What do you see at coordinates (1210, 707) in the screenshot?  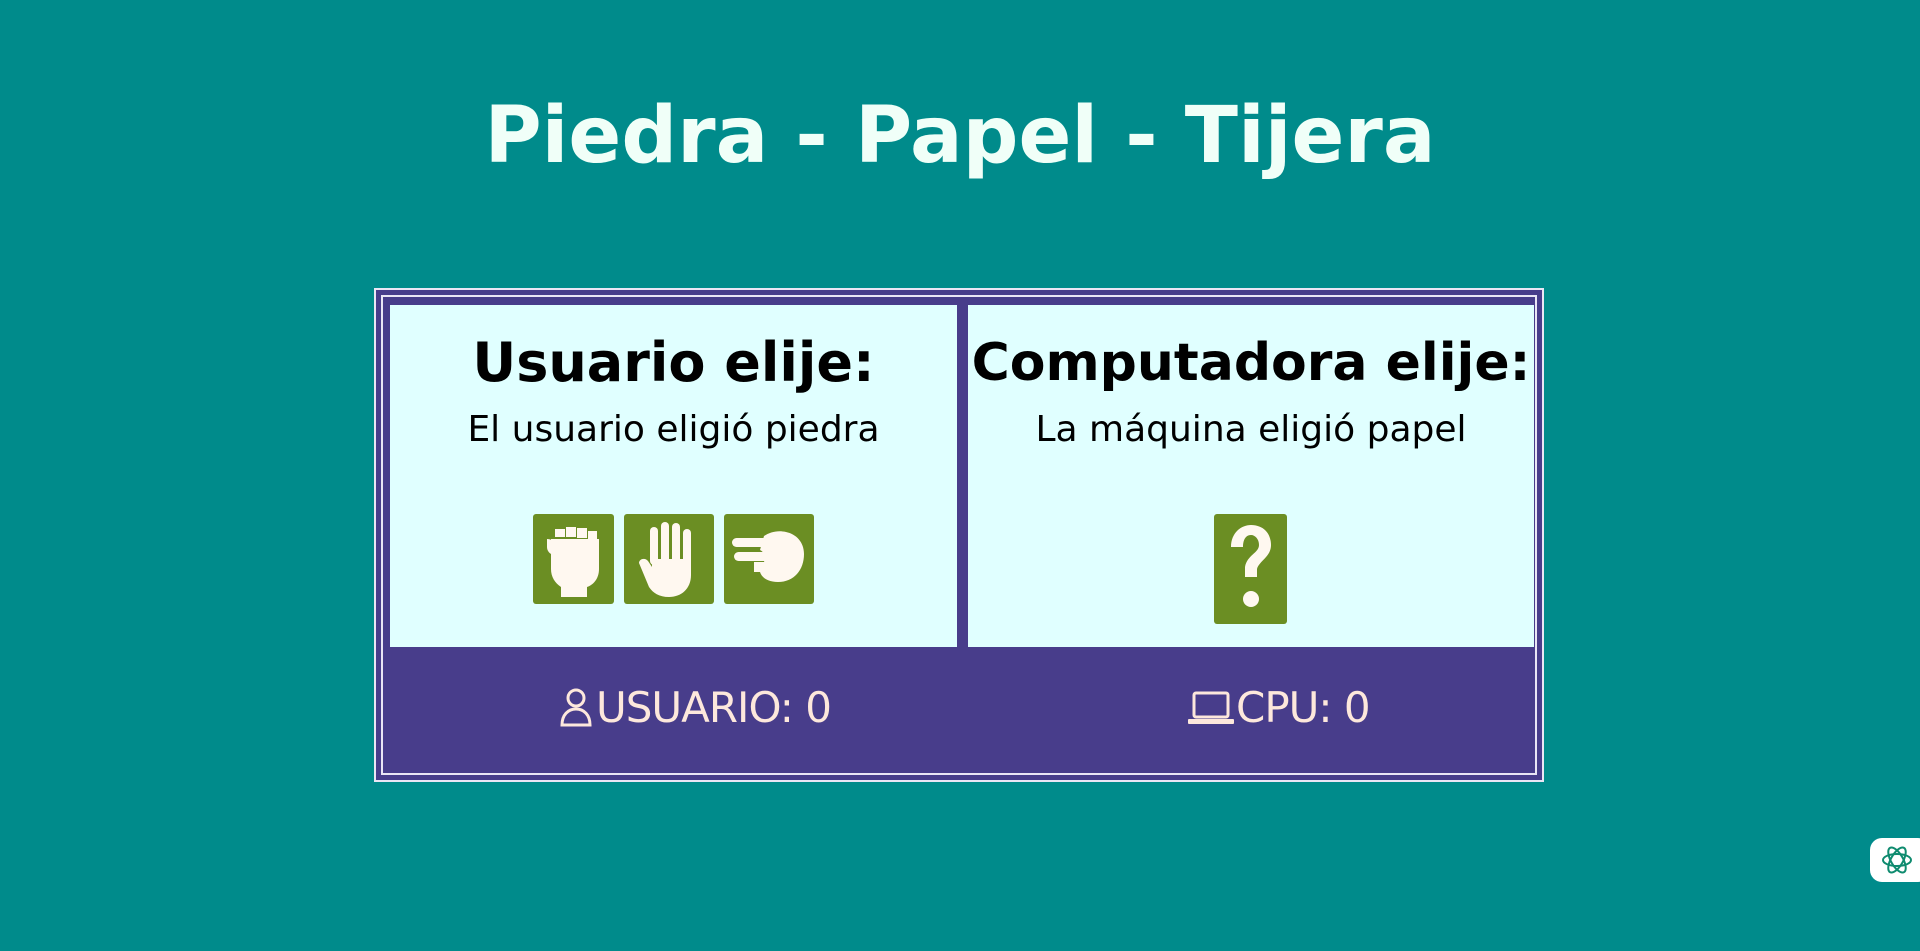 I see `laptop-icon` at bounding box center [1210, 707].